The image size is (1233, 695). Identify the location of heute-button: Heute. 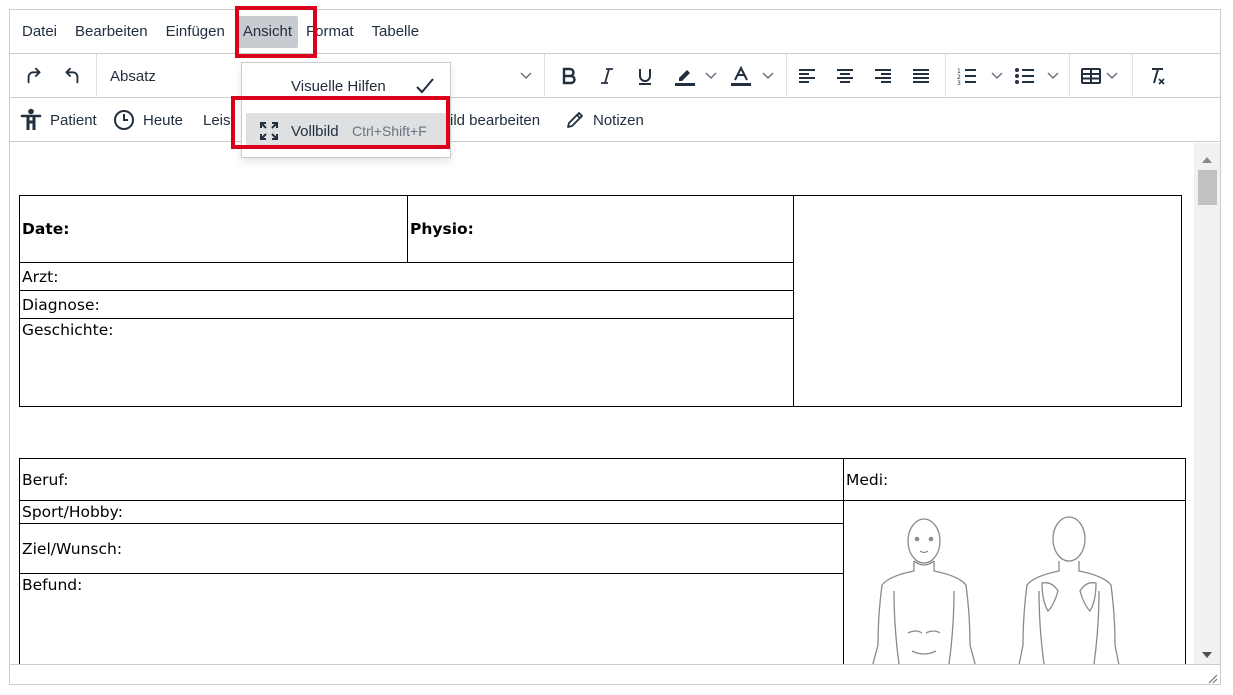
(148, 120).